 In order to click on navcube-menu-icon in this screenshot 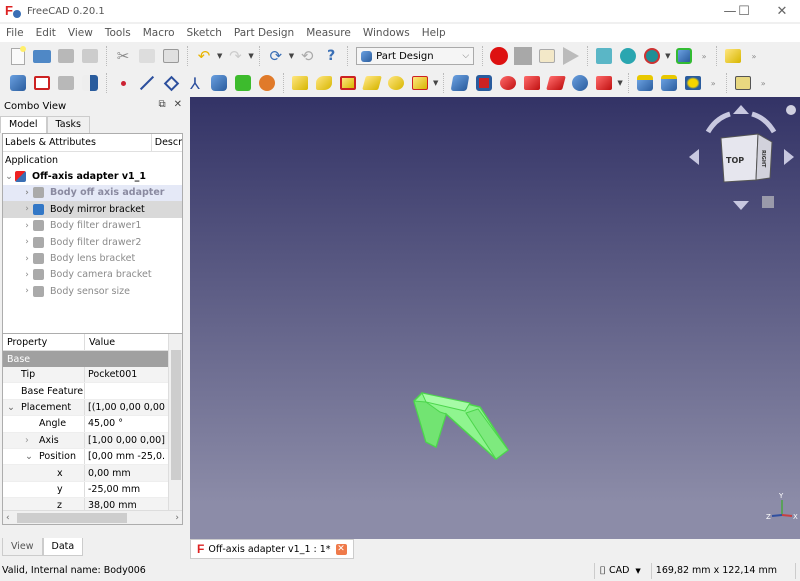, I will do `click(791, 110)`.